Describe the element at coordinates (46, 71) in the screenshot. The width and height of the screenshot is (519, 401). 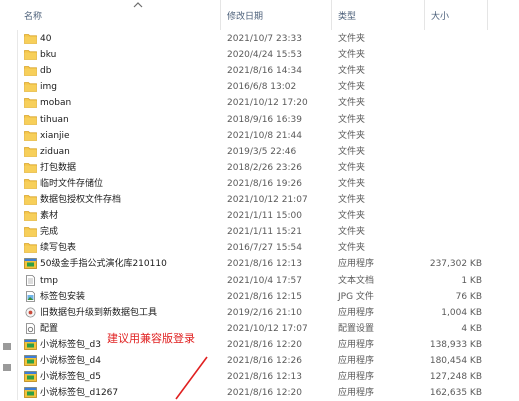
I see `file-name: db` at that location.